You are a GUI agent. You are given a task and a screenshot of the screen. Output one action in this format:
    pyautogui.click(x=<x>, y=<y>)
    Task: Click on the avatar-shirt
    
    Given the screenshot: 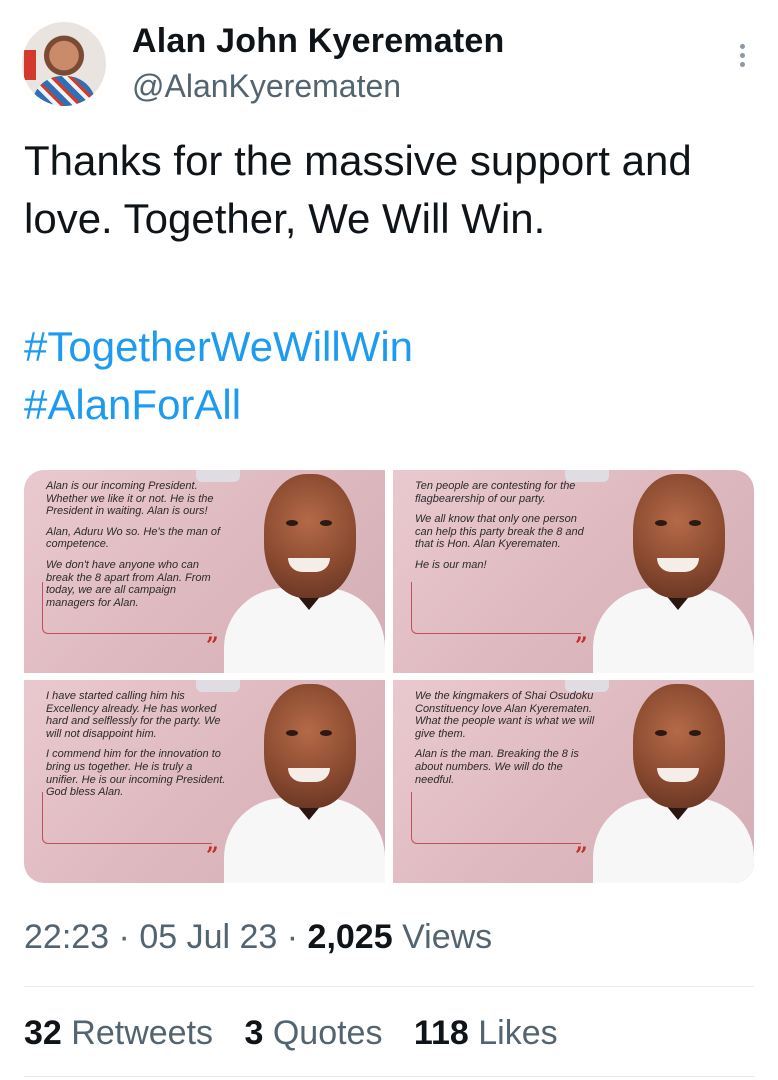 What is the action you would take?
    pyautogui.click(x=64, y=91)
    